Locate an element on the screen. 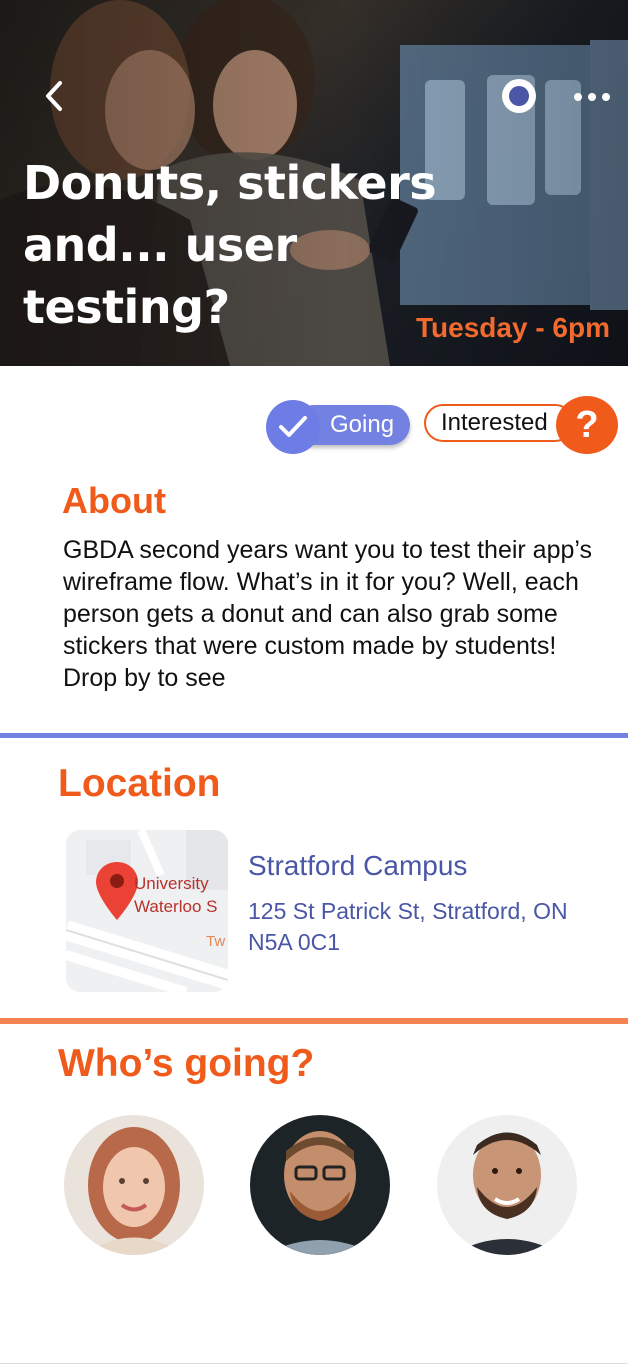 This screenshot has height=1366, width=628. location-heading: Location is located at coordinates (139, 783).